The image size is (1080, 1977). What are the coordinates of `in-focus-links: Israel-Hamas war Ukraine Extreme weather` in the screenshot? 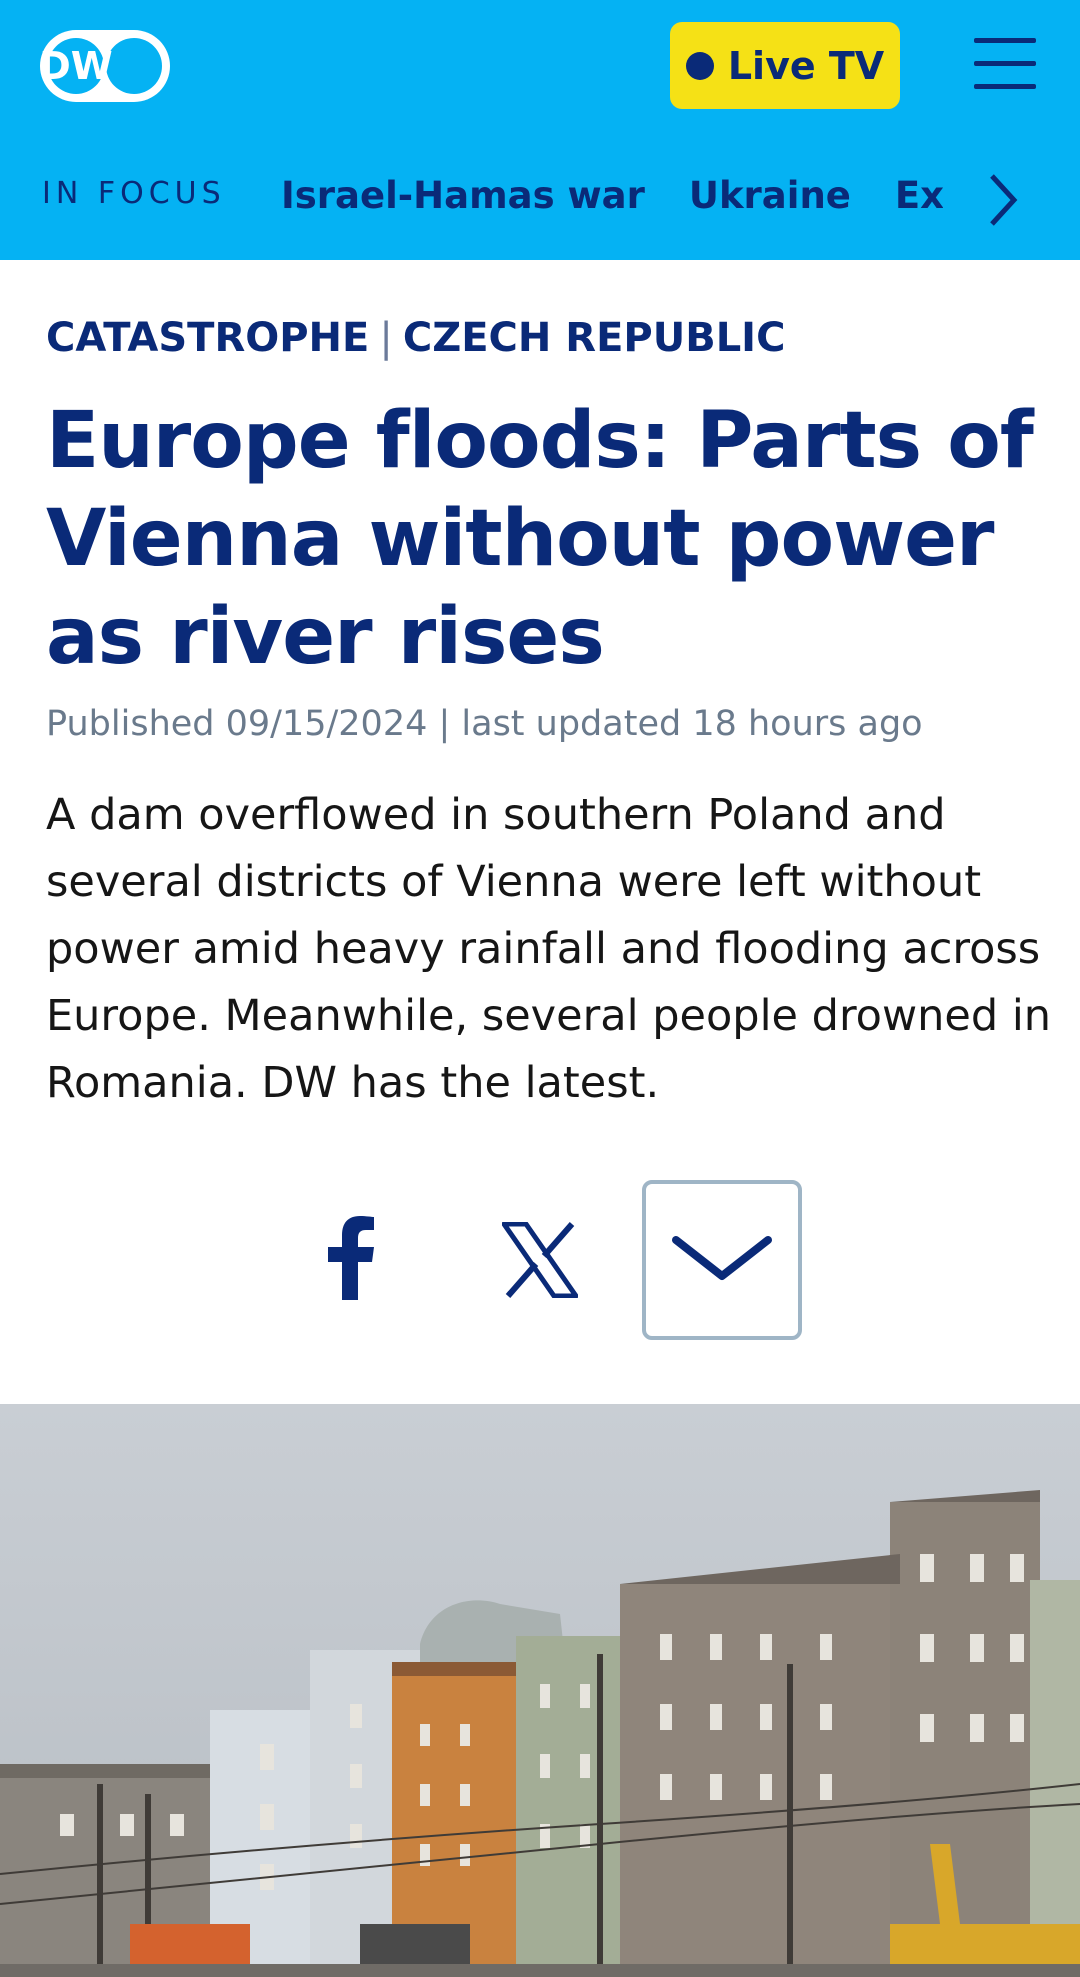 It's located at (612, 196).